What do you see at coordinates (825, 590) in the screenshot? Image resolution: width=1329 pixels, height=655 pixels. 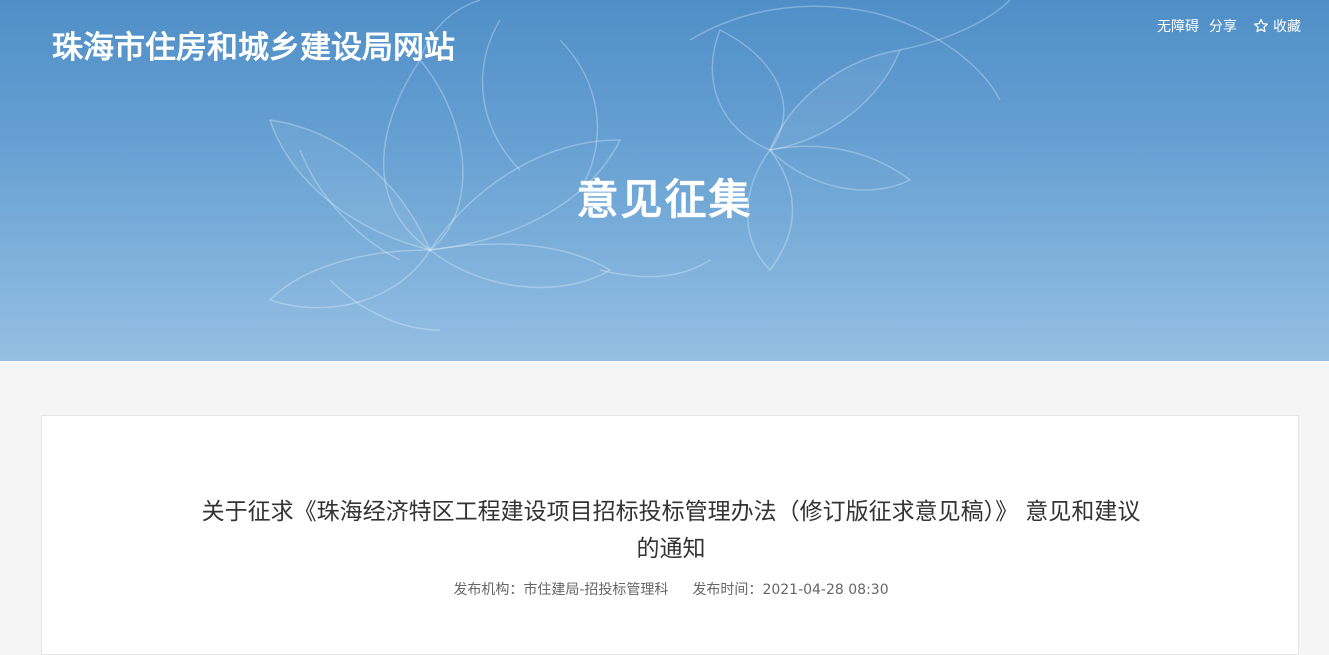 I see `publish-time-value: 2021-04-28 08:30` at bounding box center [825, 590].